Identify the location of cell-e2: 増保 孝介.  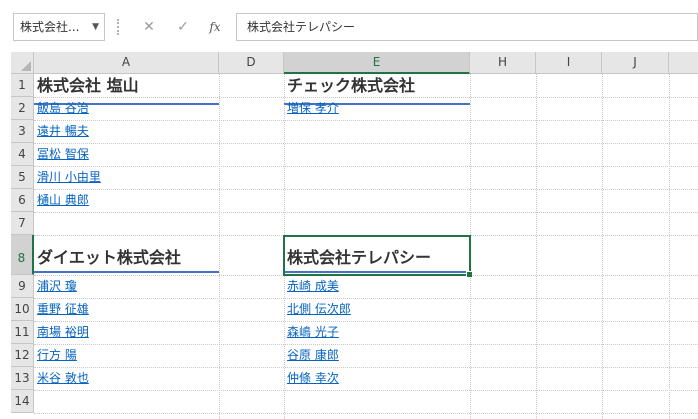
(311, 108).